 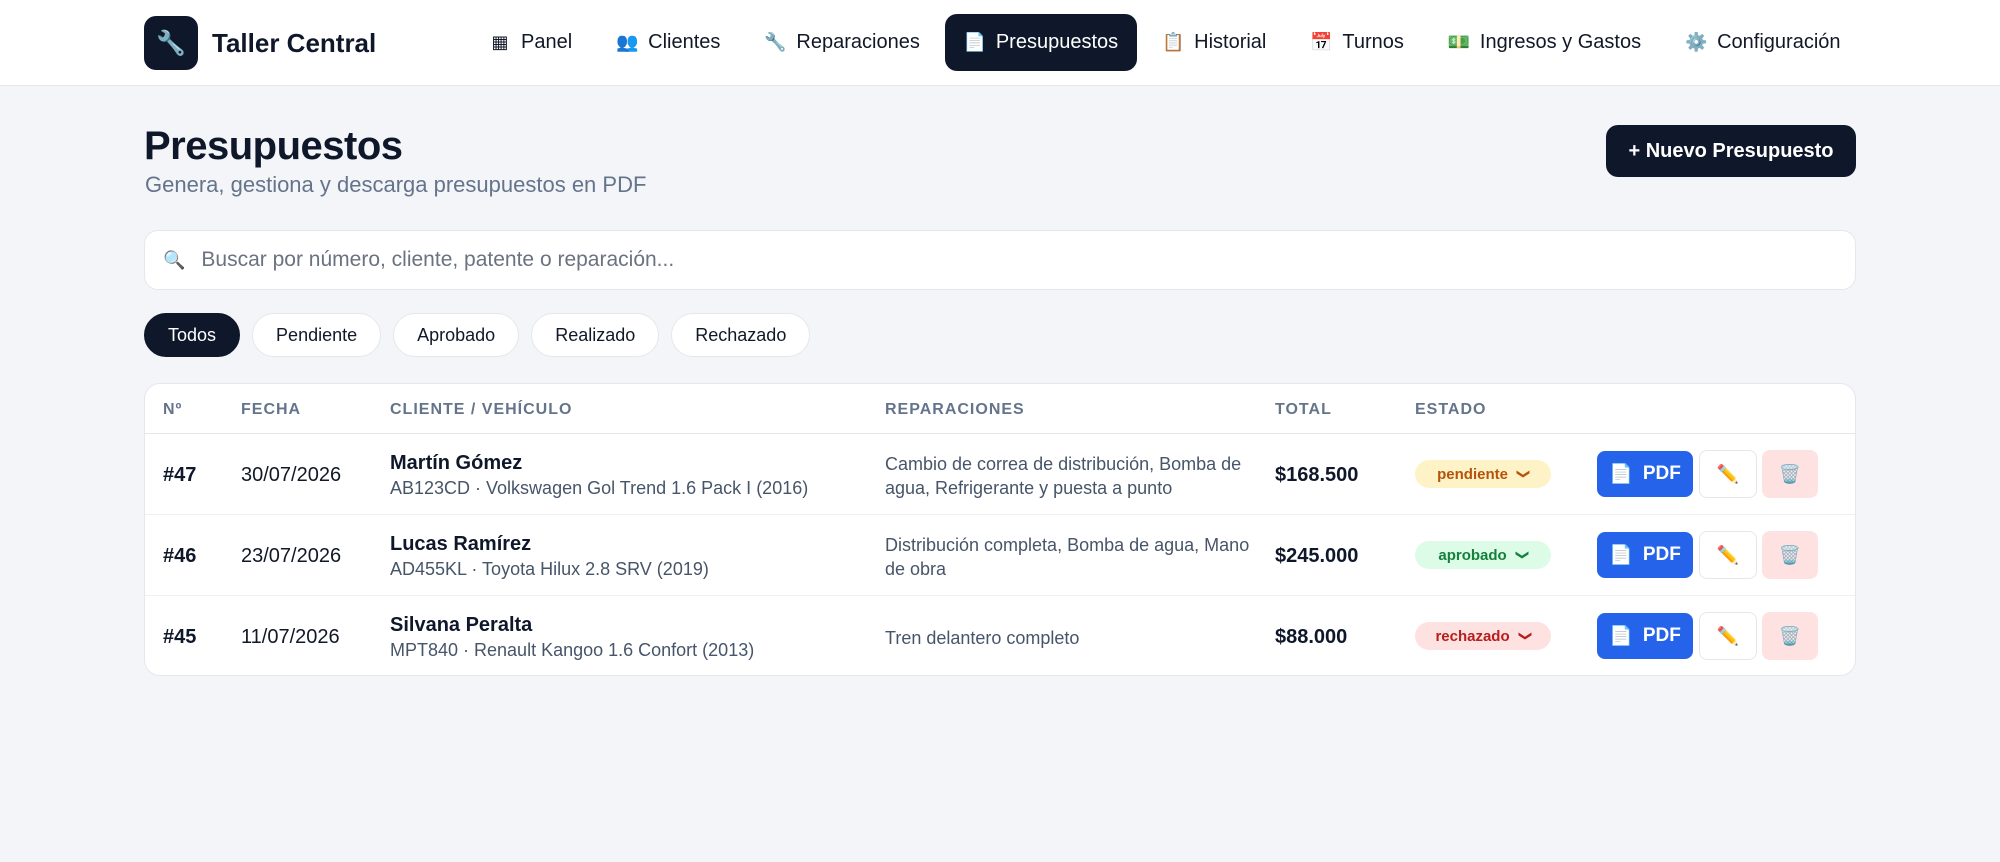 I want to click on status-select: aprobado ❯, so click(x=1483, y=555).